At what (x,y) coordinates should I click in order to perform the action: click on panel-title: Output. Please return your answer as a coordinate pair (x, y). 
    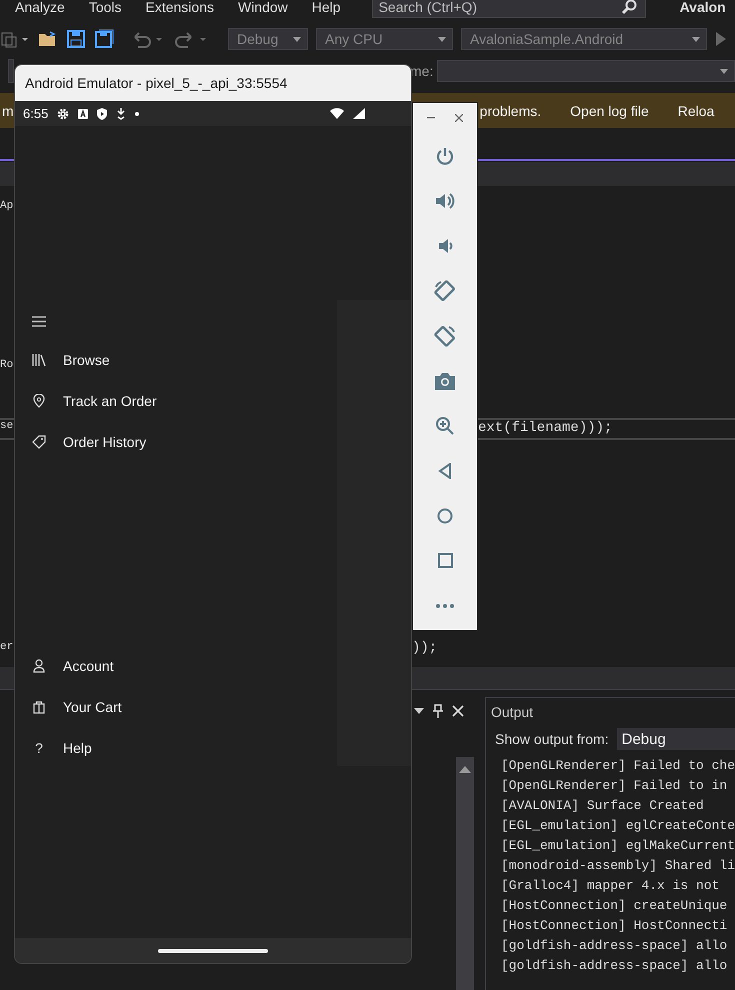
    Looking at the image, I should click on (512, 712).